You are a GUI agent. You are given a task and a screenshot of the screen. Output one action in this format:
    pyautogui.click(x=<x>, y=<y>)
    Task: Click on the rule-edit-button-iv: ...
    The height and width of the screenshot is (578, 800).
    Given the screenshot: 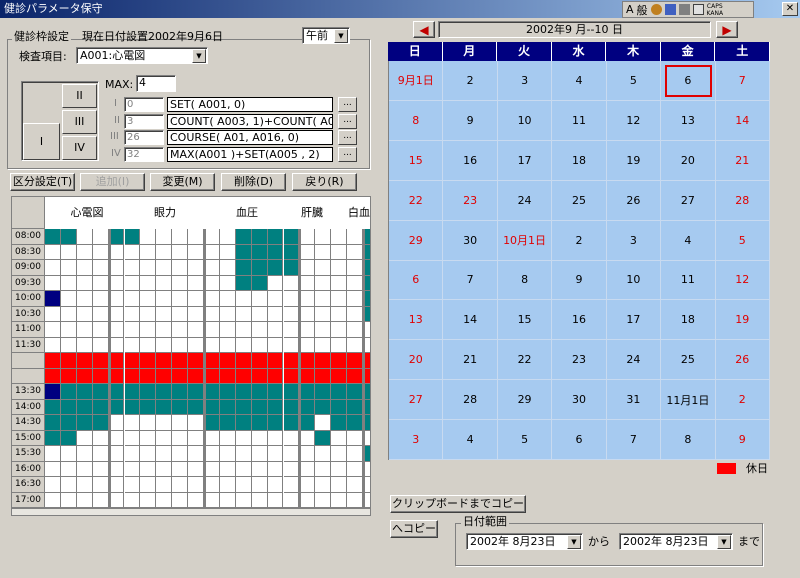 What is the action you would take?
    pyautogui.click(x=347, y=154)
    